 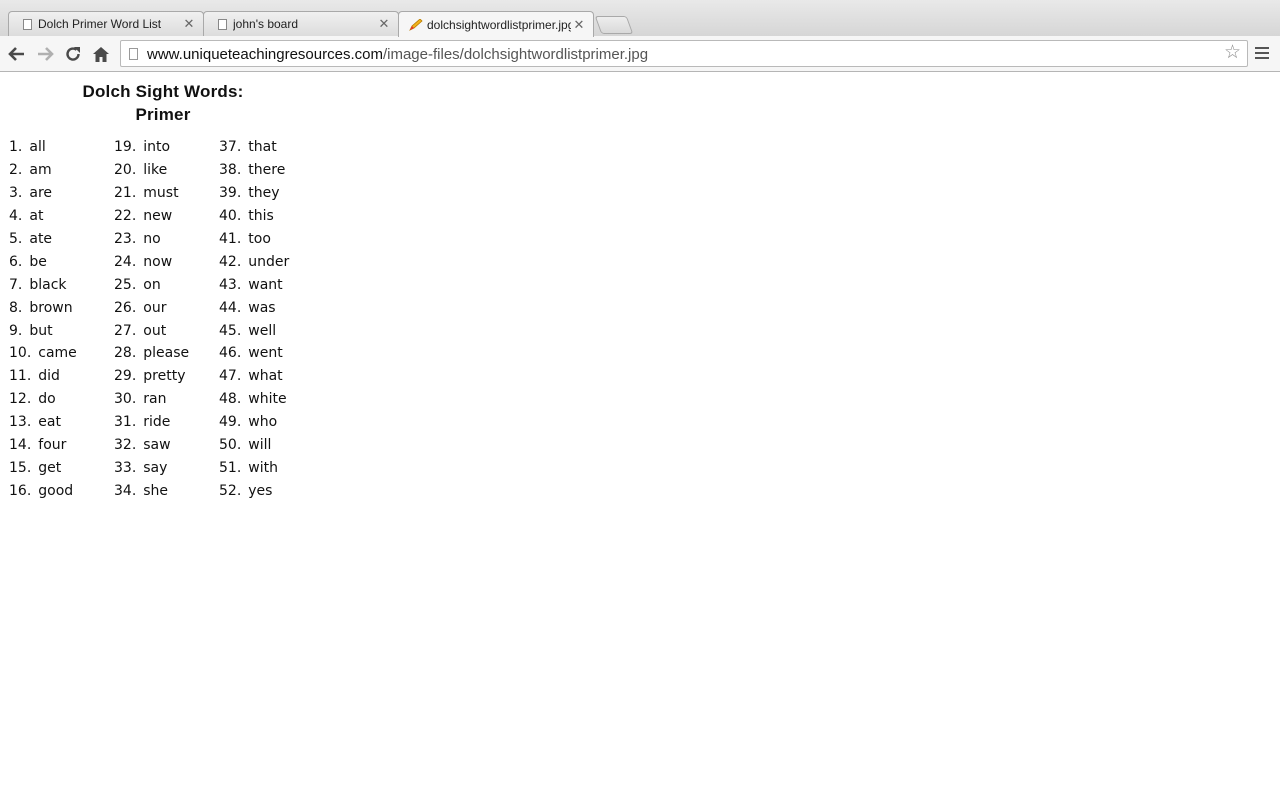 I want to click on sight-word: was, so click(x=262, y=307).